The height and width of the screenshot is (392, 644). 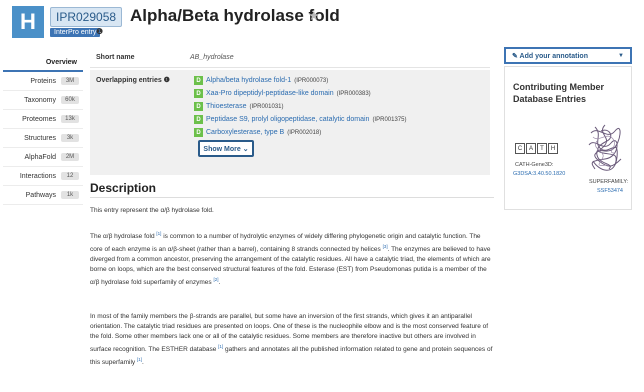 I want to click on caret-down-icon: ▼, so click(x=621, y=55).